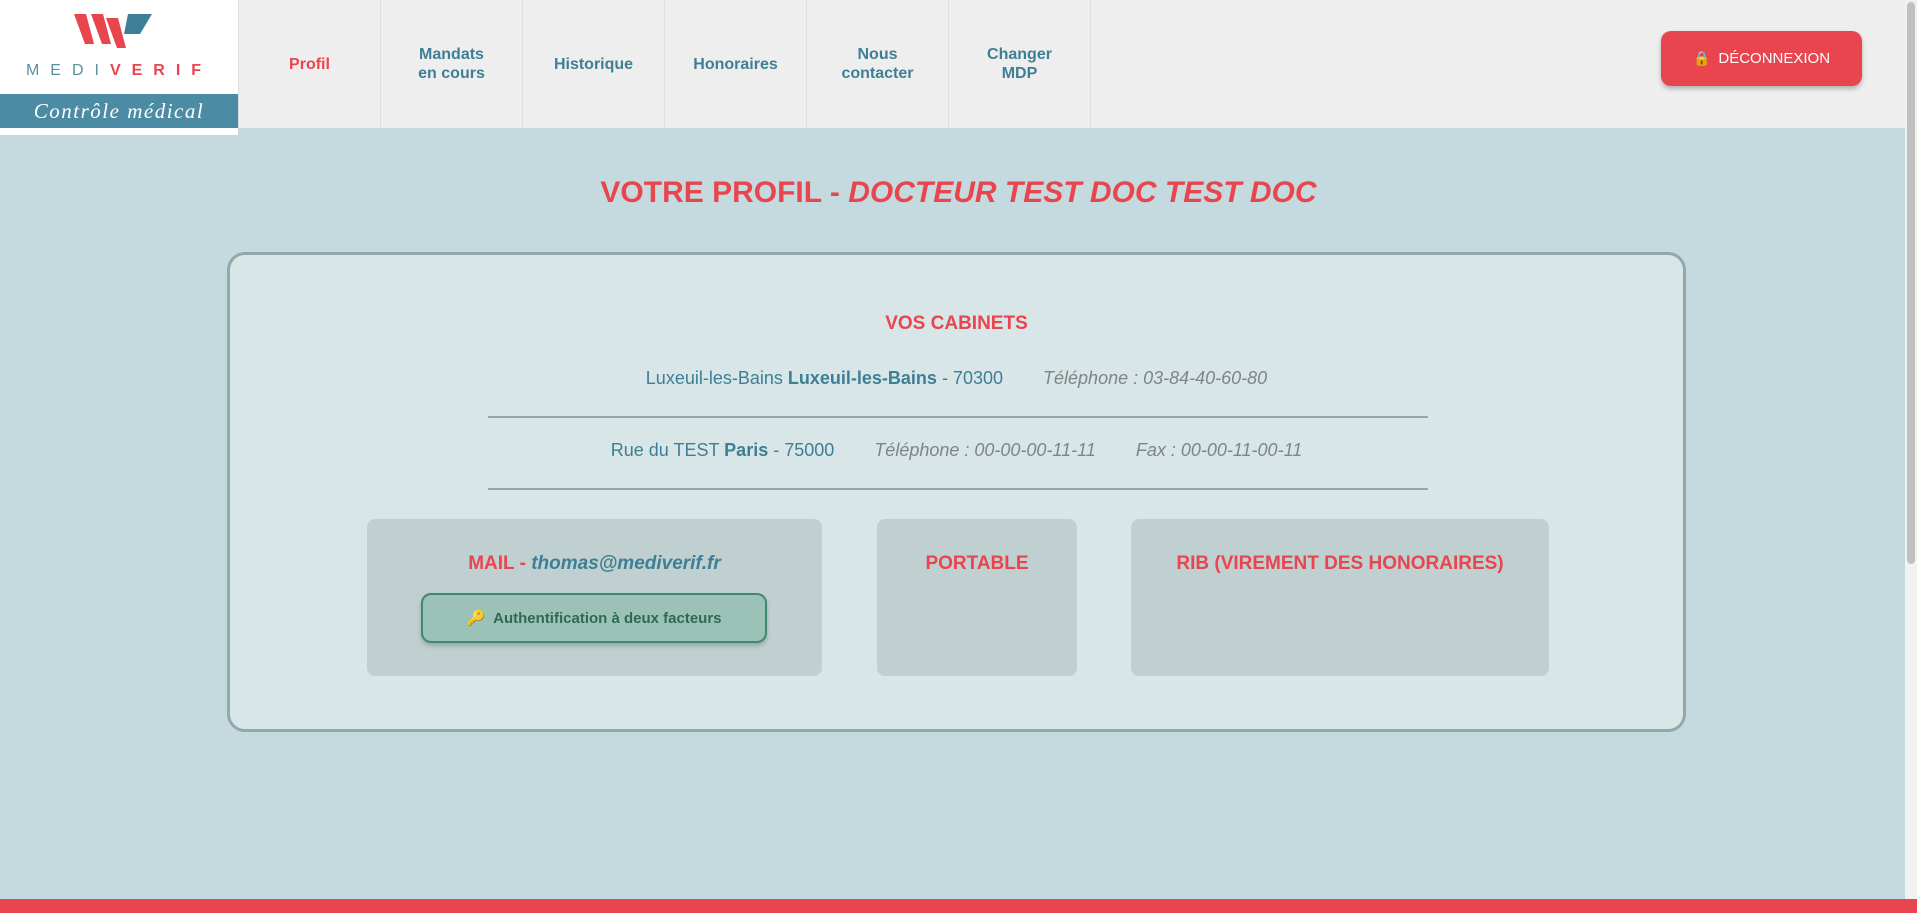  Describe the element at coordinates (977, 597) in the screenshot. I see `portable-box: PORTABLE` at that location.